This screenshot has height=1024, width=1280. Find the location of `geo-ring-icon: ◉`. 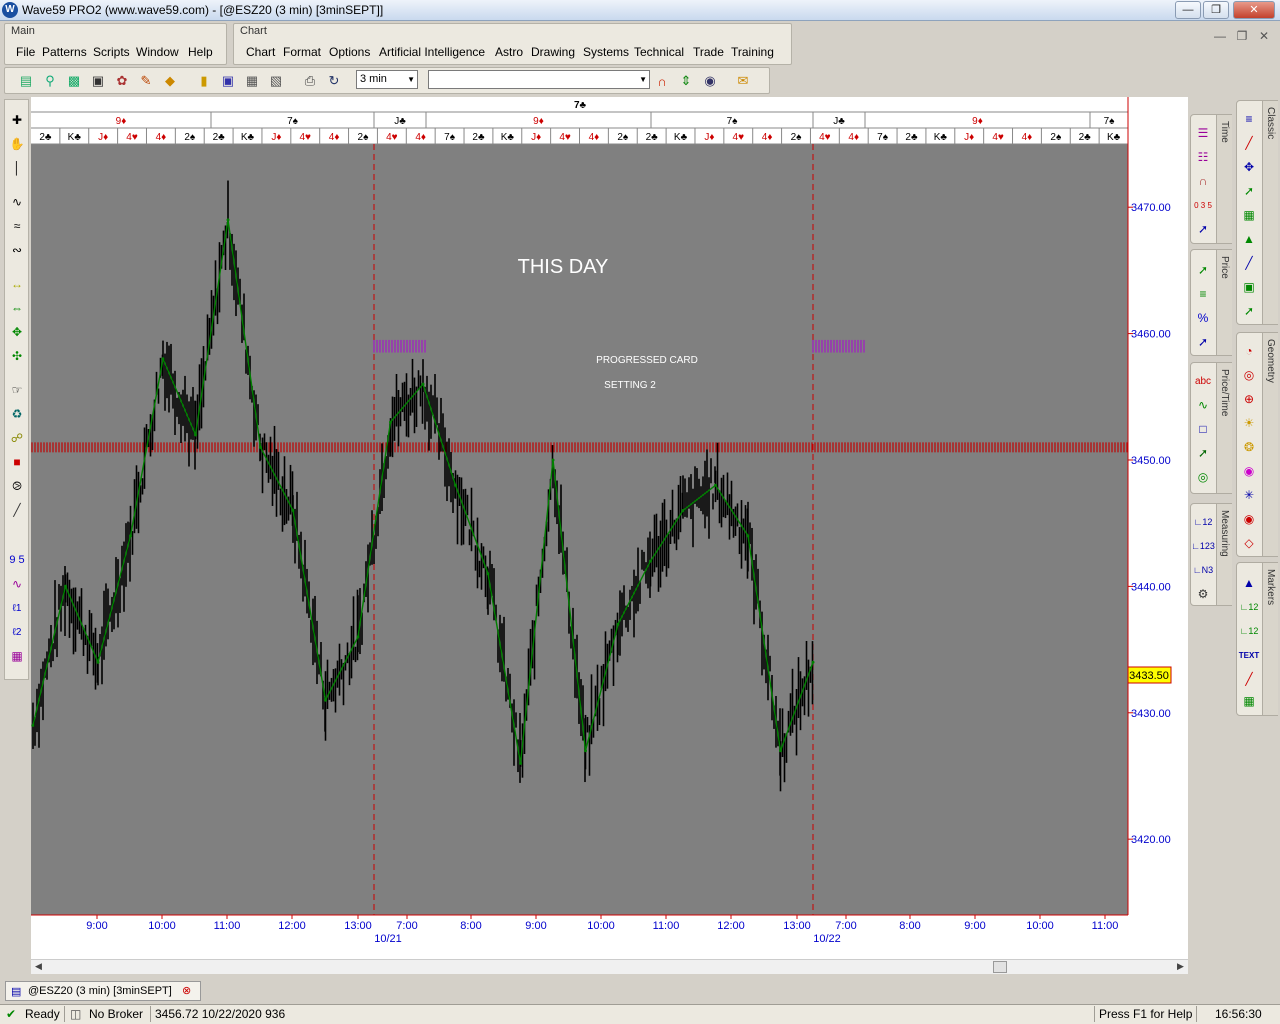

geo-ring-icon: ◉ is located at coordinates (1249, 471).